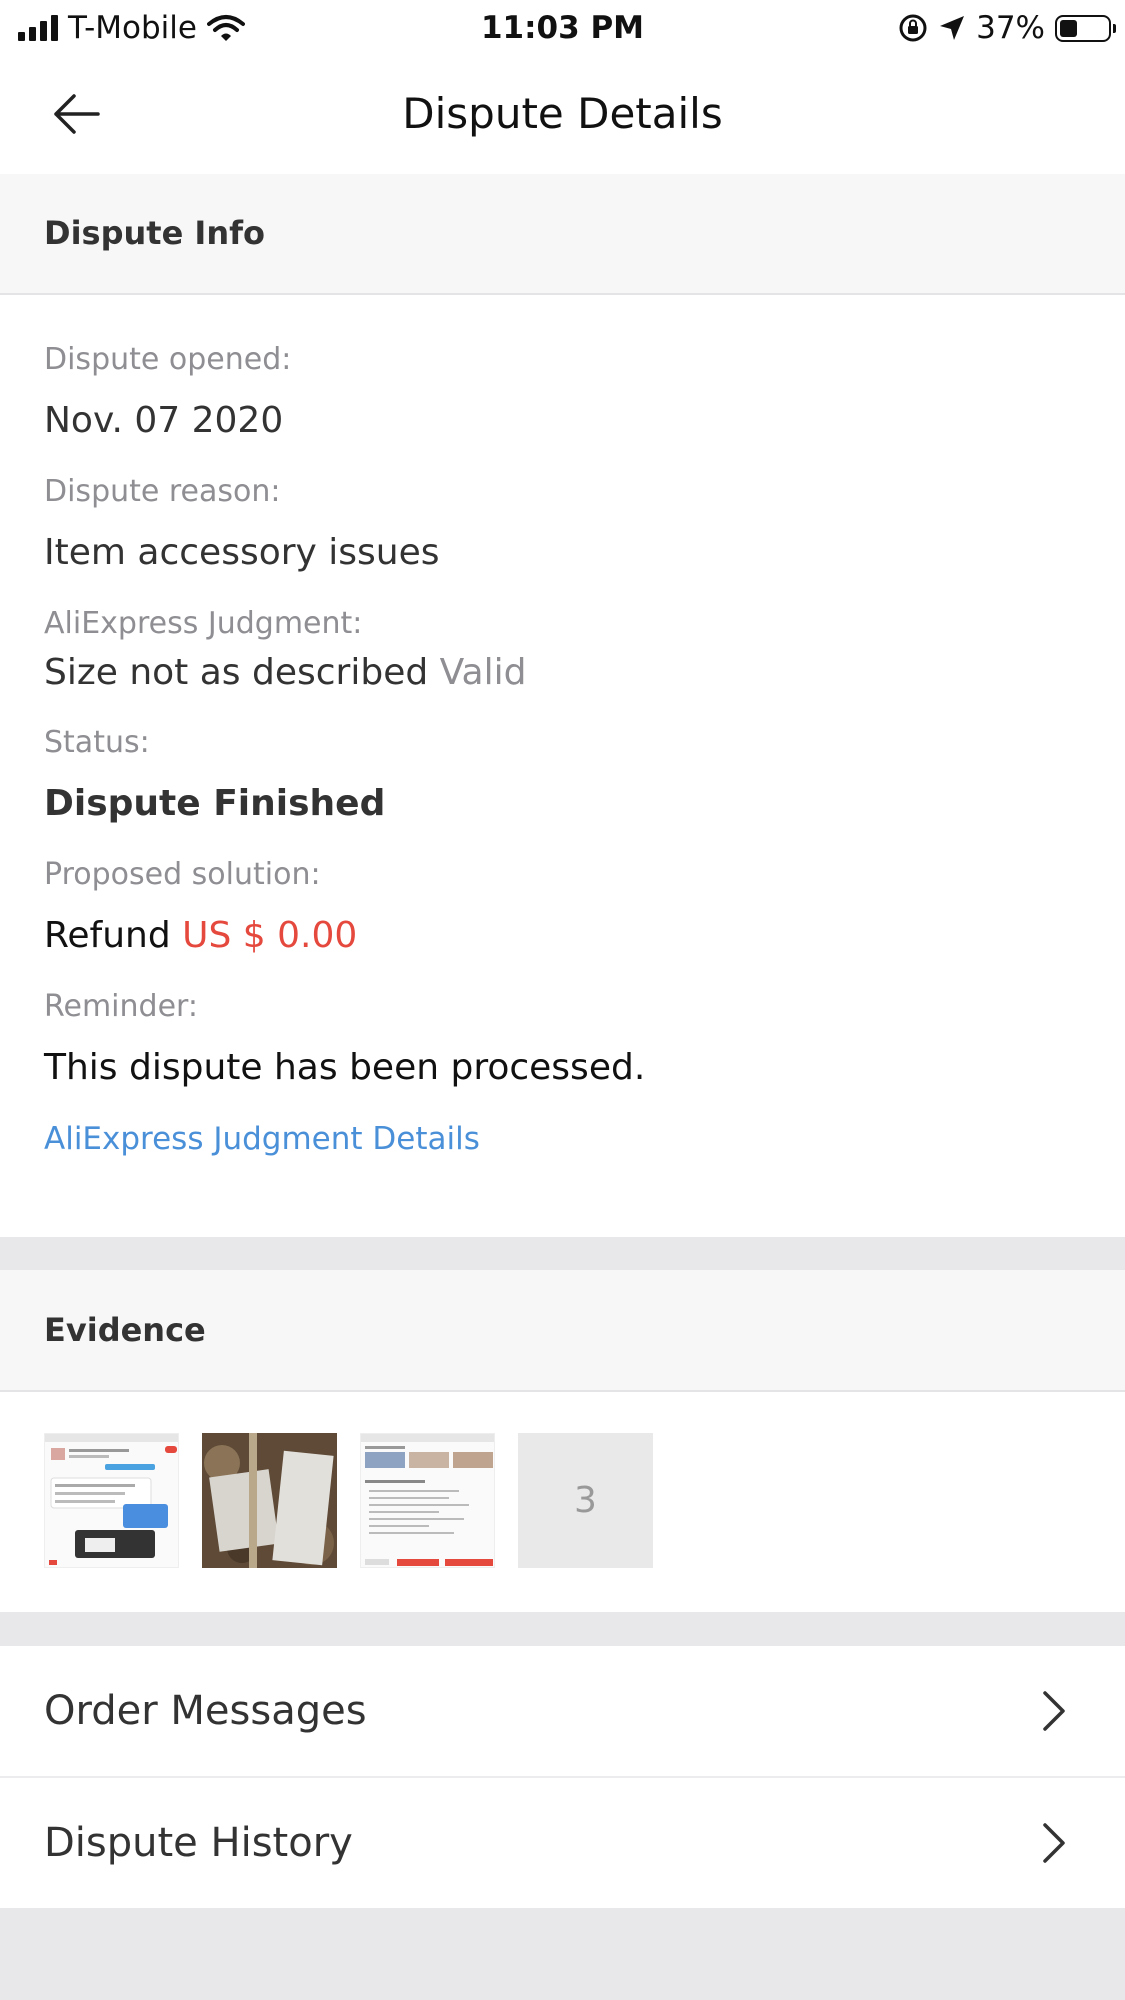  What do you see at coordinates (203, 623) in the screenshot?
I see `judgment-label: AliExpress Judgment:` at bounding box center [203, 623].